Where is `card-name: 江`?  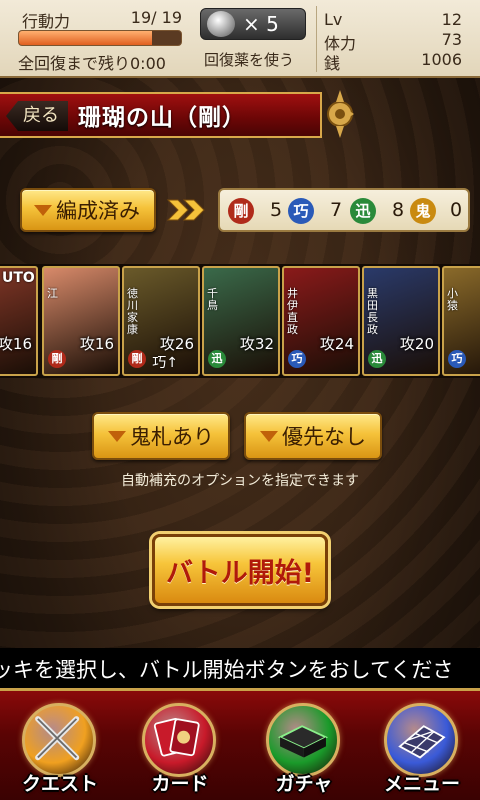 card-name: 江 is located at coordinates (52, 293).